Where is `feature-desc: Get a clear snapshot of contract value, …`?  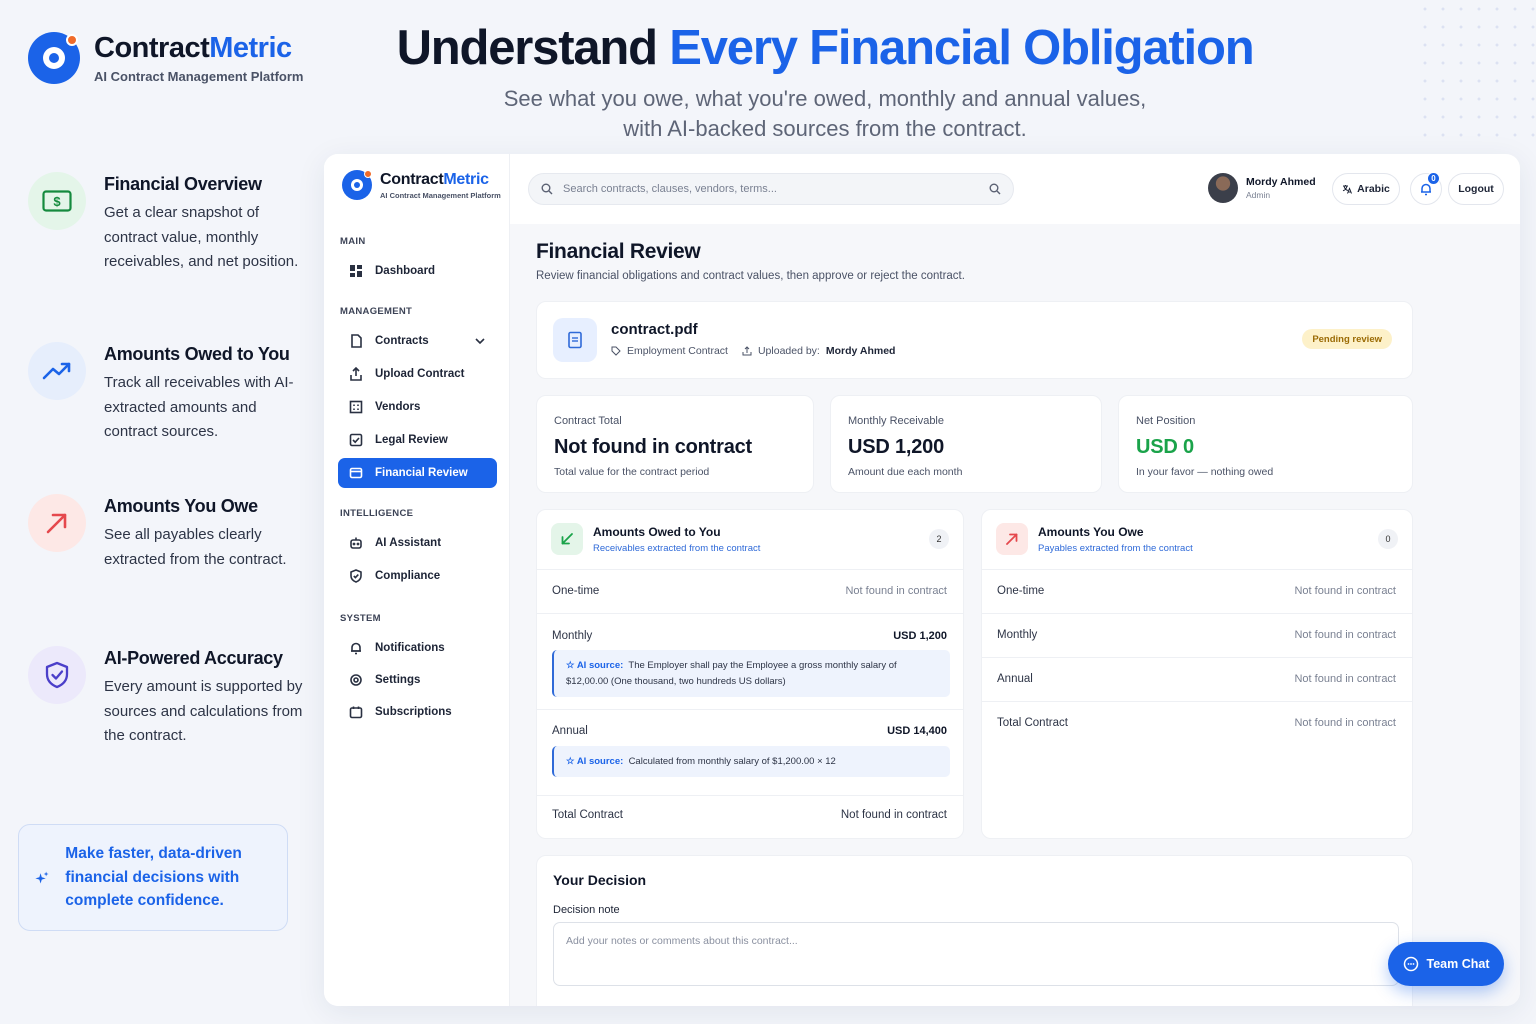
feature-desc: Get a clear snapshot of contract value, … is located at coordinates (201, 237).